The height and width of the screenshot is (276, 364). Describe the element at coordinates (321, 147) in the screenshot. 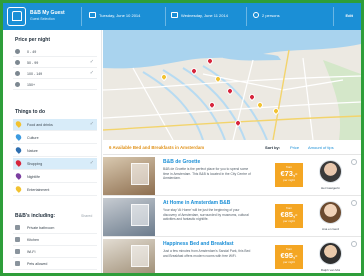

I see `sort-by-tips-link: Amount of tips` at that location.